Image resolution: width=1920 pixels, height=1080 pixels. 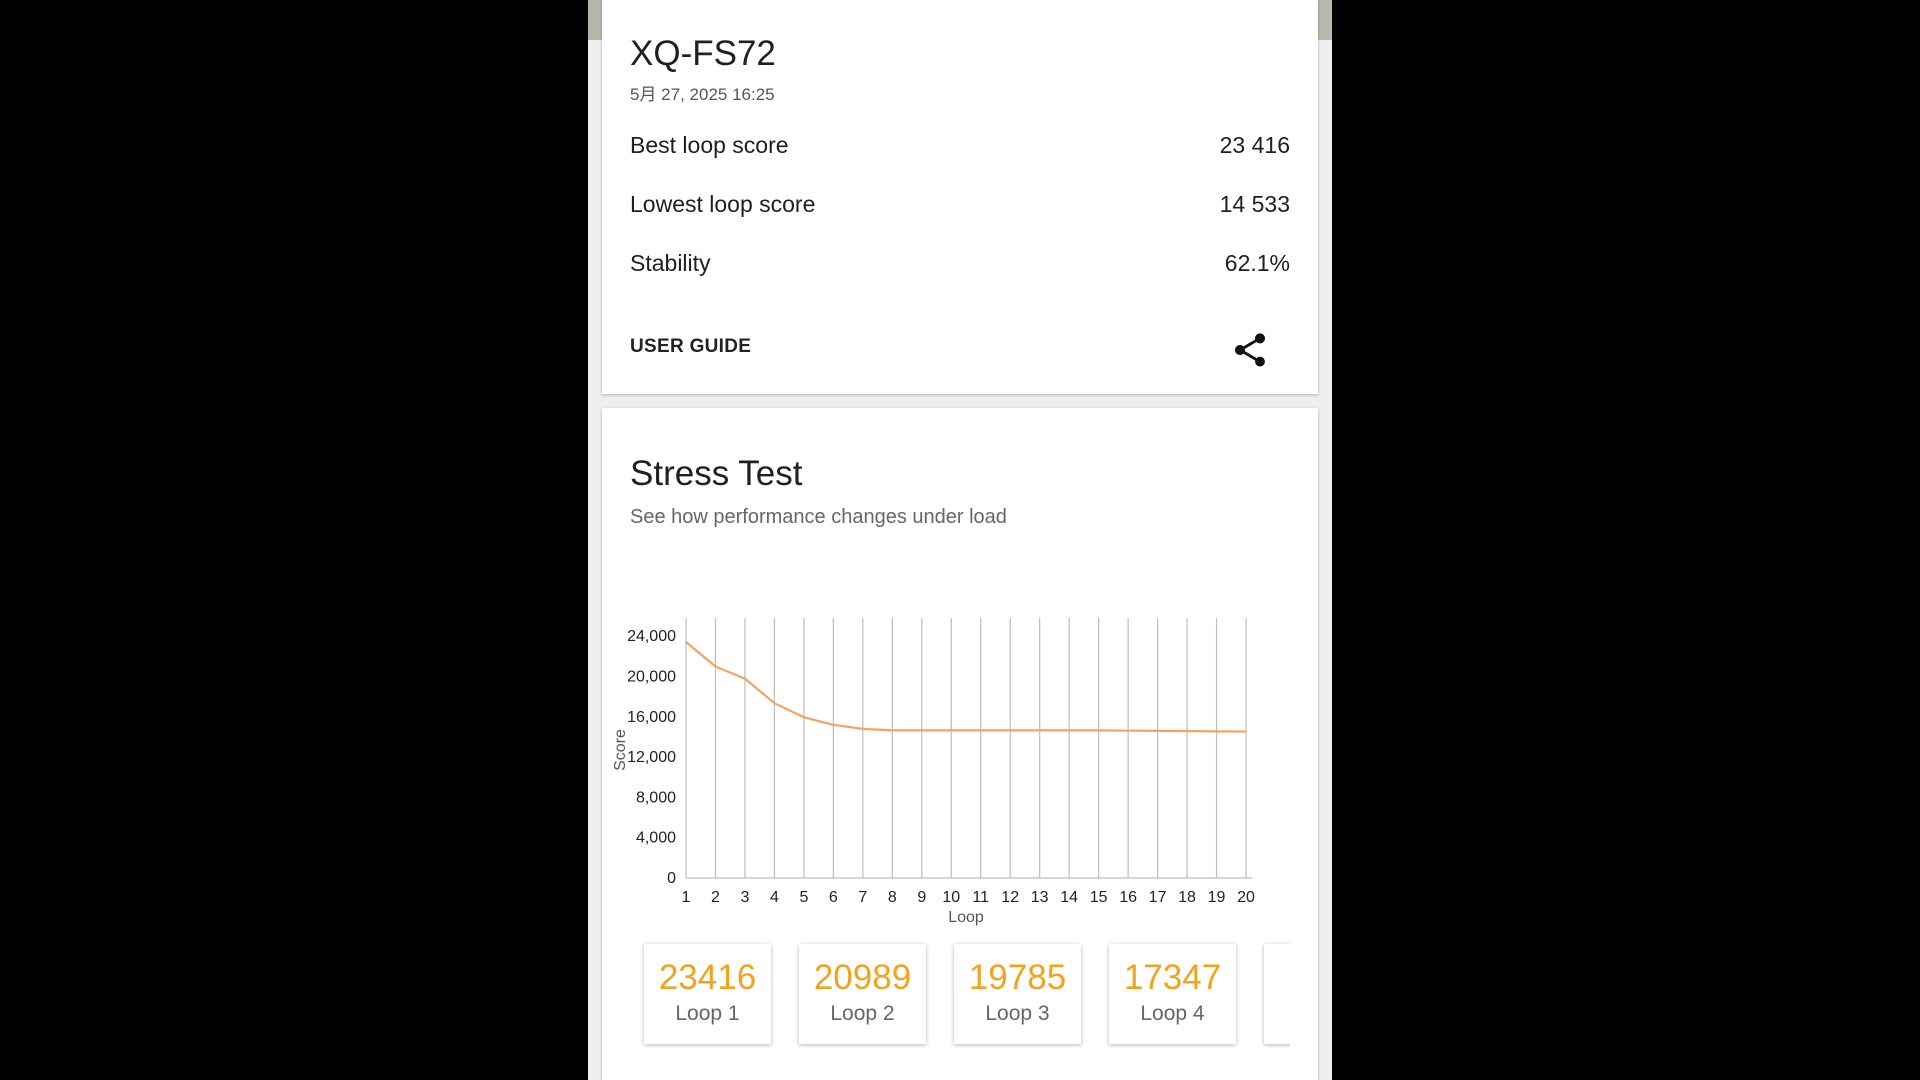 I want to click on loop-tile: 23416 Loop 1, so click(x=707, y=994).